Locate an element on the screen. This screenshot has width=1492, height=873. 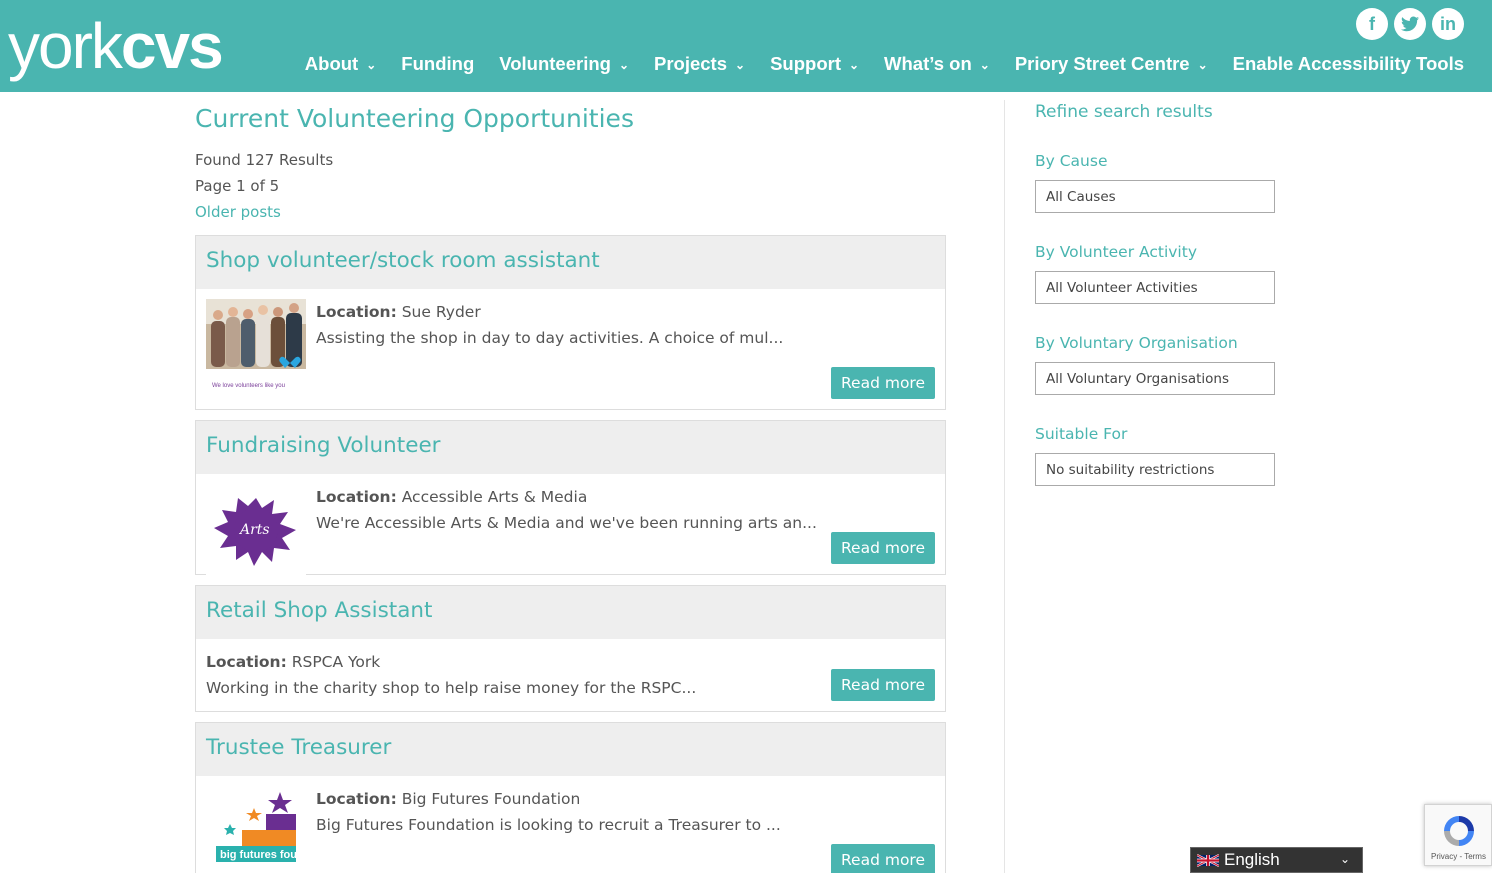
listing-header: Fundraising Volunteer is located at coordinates (570, 447).